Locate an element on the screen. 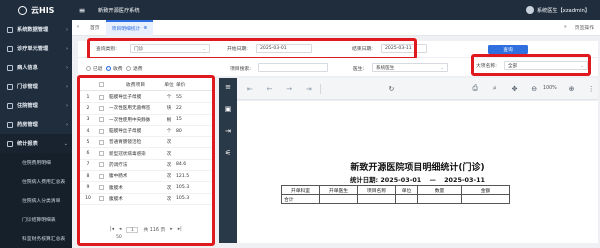 Image resolution: width=600 pixels, height=248 pixels. date-start: 2025-03-01 is located at coordinates (401, 180).